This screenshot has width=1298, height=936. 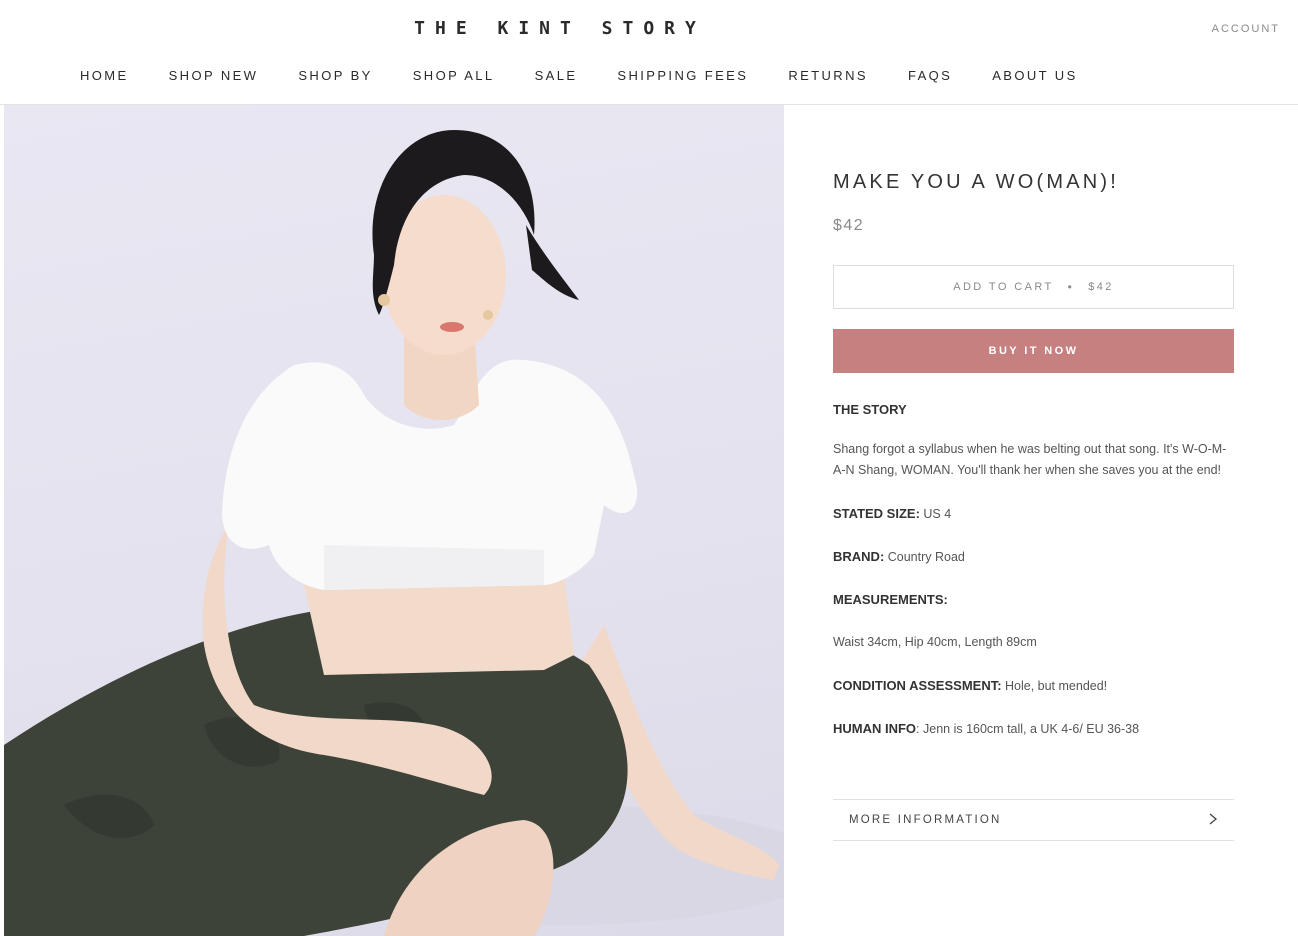 I want to click on add-to-cart-button: ADD TO CART • $42, so click(x=1033, y=287).